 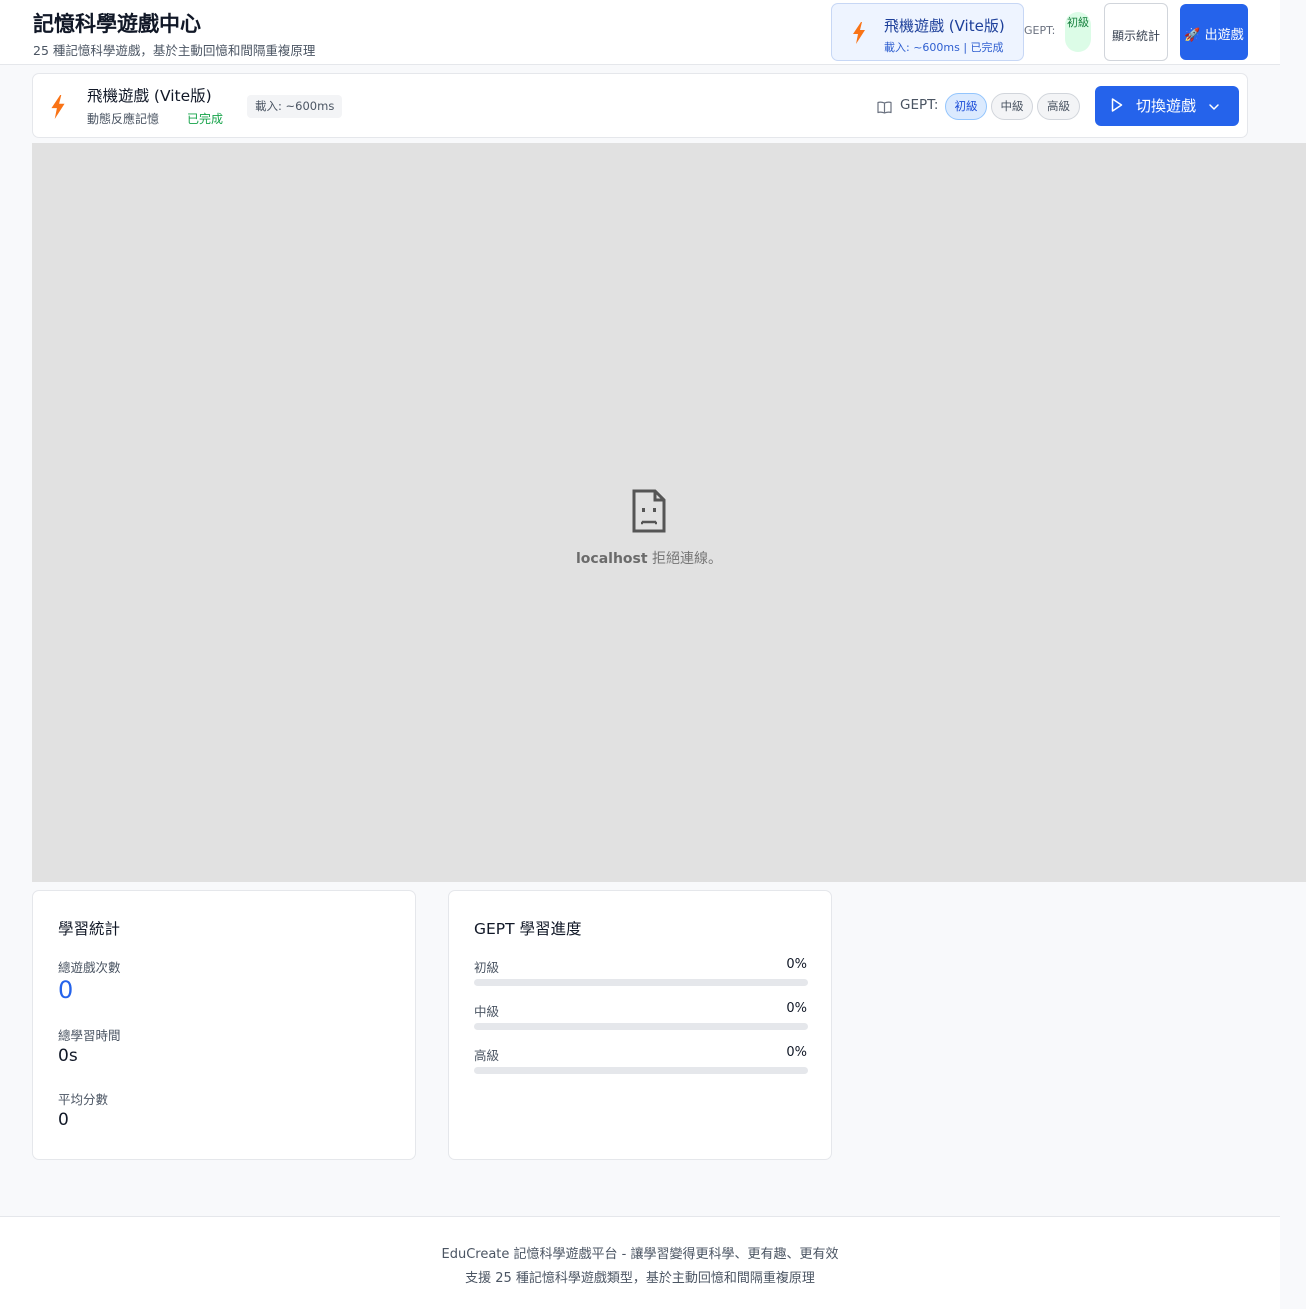 I want to click on progress-percent-intermediate: 0%, so click(x=796, y=1008).